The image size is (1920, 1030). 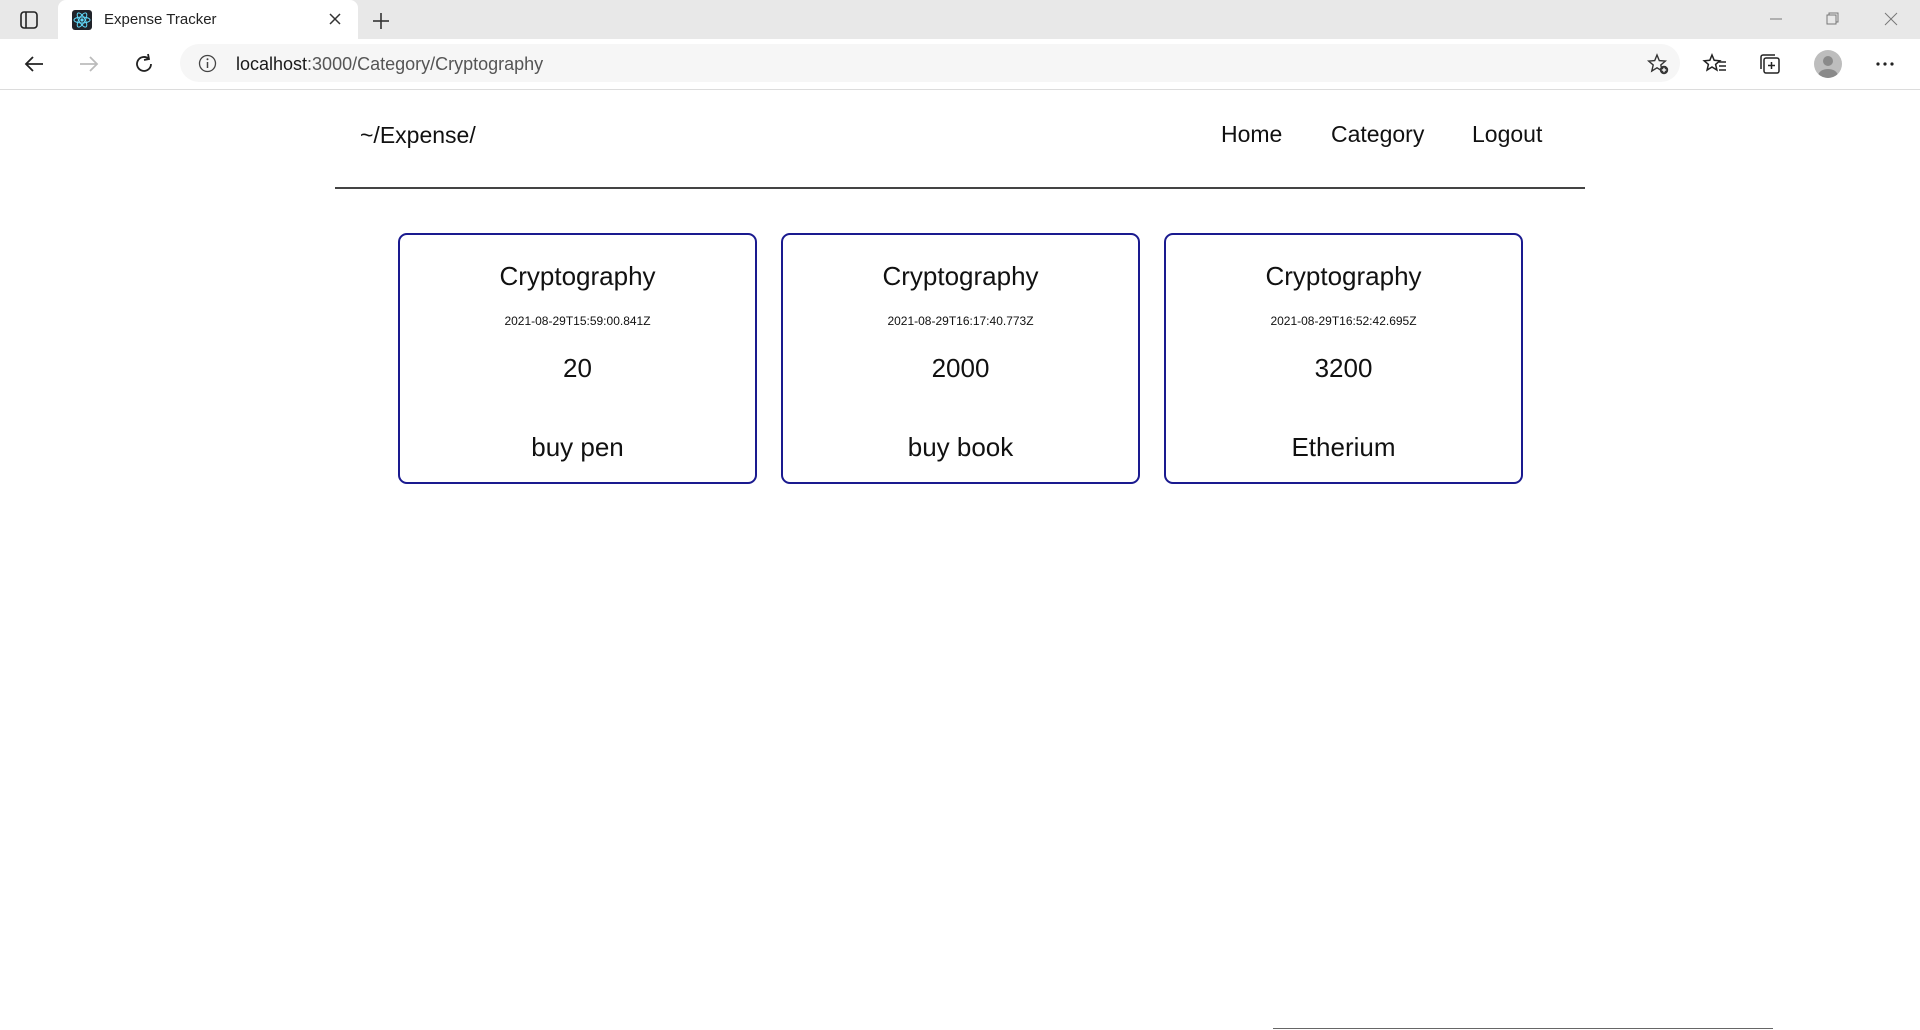 What do you see at coordinates (960, 368) in the screenshot?
I see `expense-amount: 2000` at bounding box center [960, 368].